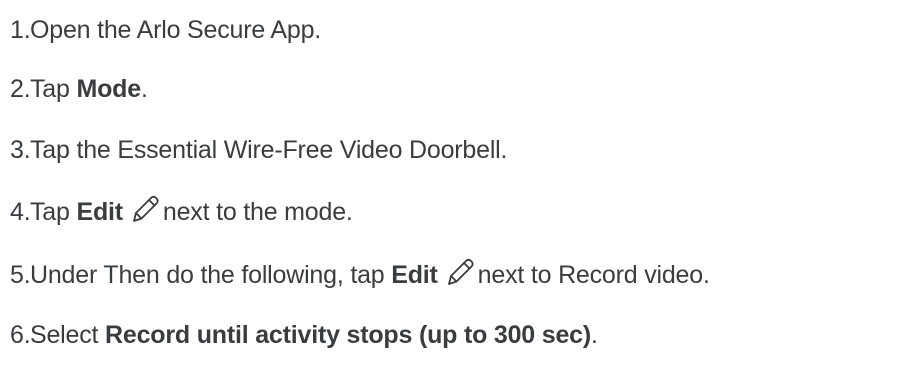 This screenshot has width=898, height=377. I want to click on step-text-main: Open the Arlo Secure App., so click(176, 30).